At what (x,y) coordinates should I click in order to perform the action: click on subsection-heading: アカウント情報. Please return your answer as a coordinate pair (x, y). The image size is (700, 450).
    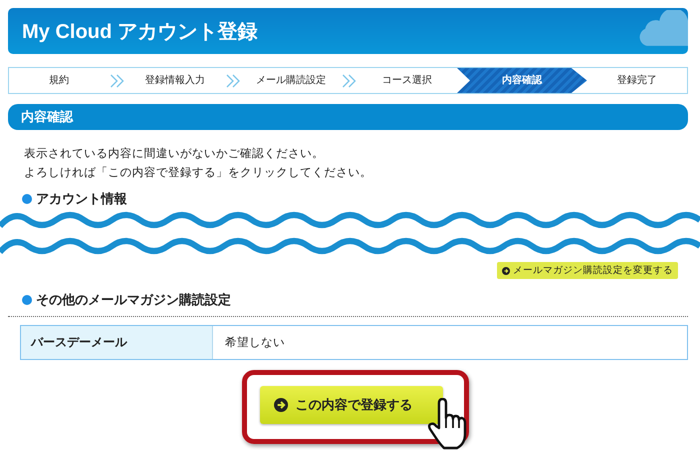
    Looking at the image, I should click on (81, 199).